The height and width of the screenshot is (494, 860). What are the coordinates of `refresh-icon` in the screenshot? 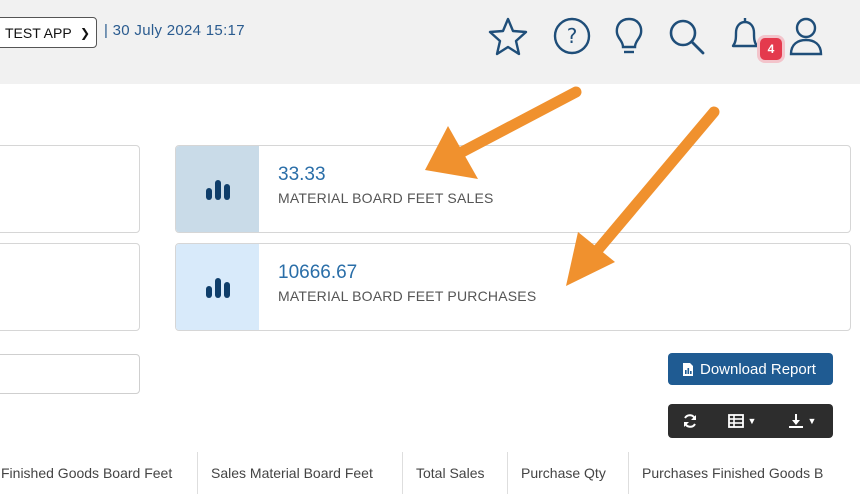 It's located at (690, 421).